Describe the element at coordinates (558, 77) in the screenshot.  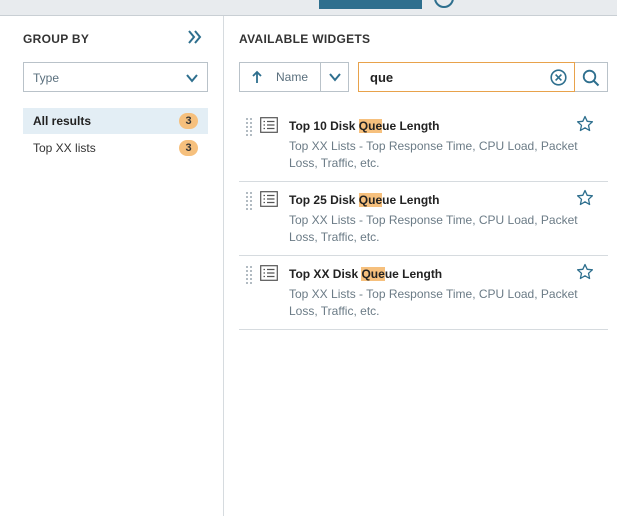
I see `clear-circle-icon` at that location.